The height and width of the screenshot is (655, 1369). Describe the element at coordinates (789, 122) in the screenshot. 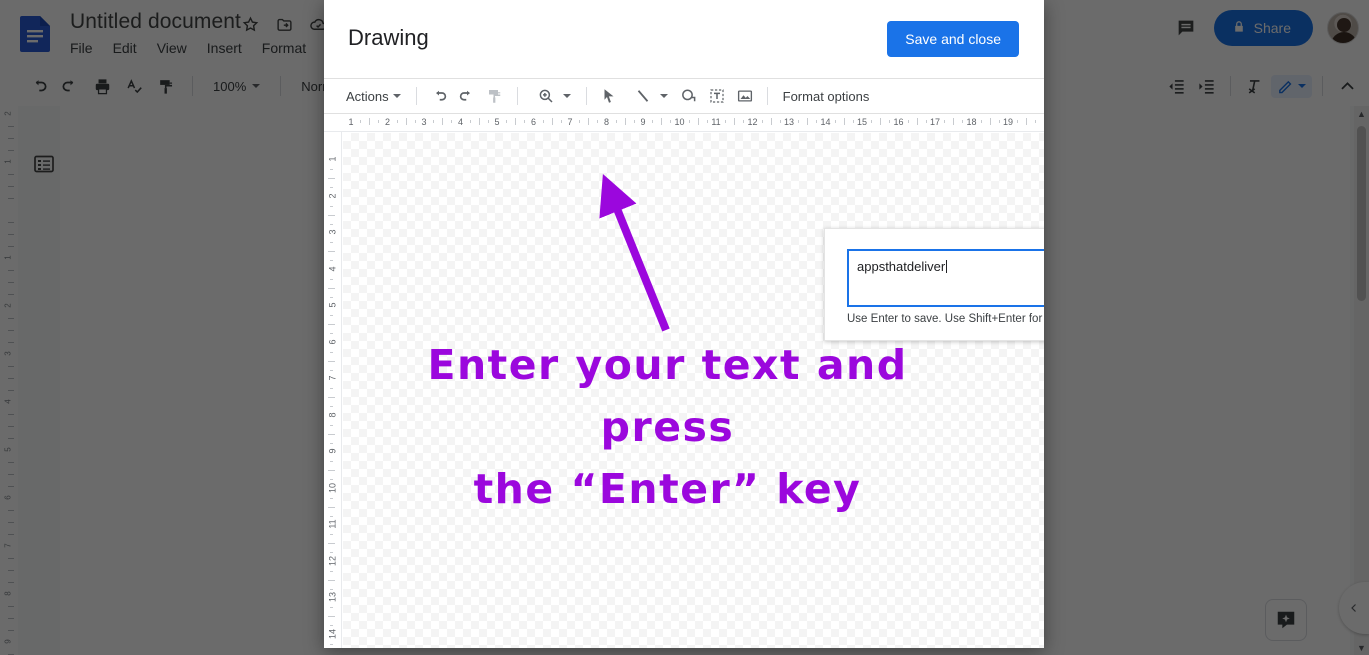

I see `ruler-tick-label: 13` at that location.